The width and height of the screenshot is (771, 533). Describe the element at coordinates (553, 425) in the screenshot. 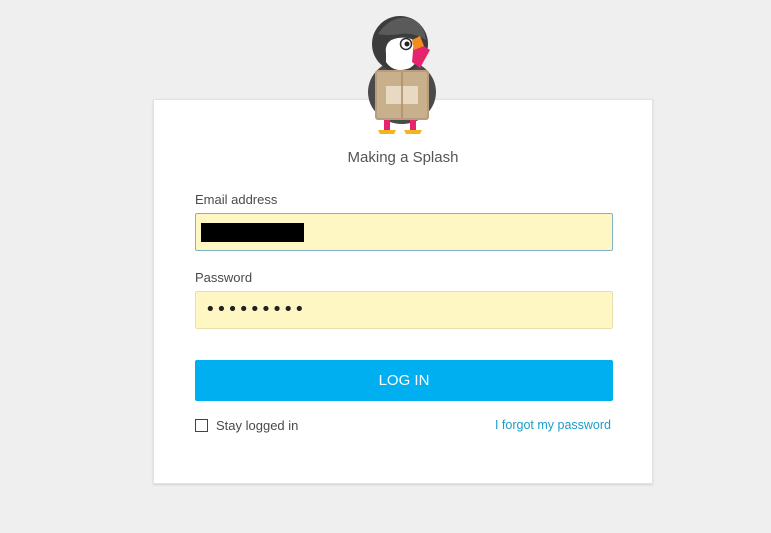

I see `forgot-password-link: I forgot my password` at that location.